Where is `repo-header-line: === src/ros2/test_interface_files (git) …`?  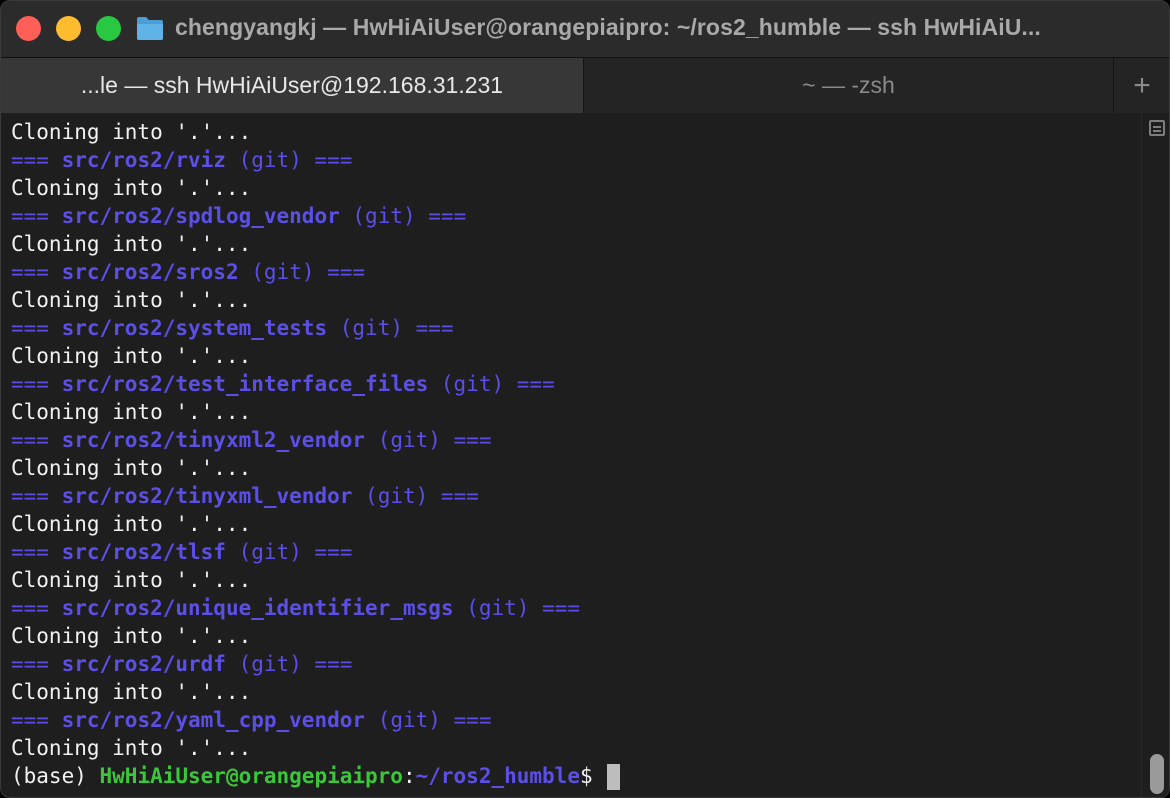
repo-header-line: === src/ros2/test_interface_files (git) … is located at coordinates (576, 384).